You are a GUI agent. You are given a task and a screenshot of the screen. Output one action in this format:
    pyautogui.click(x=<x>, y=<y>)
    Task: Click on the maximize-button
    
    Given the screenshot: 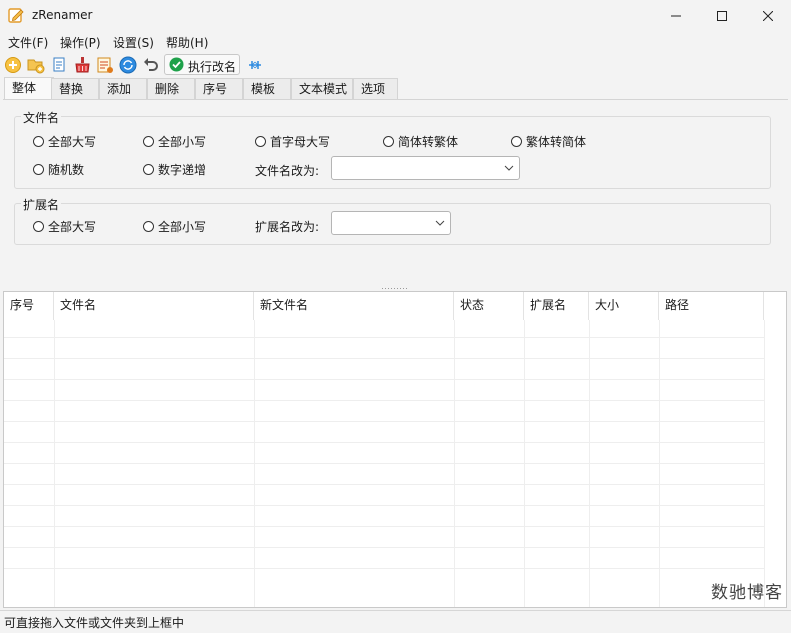 What is the action you would take?
    pyautogui.click(x=722, y=15)
    